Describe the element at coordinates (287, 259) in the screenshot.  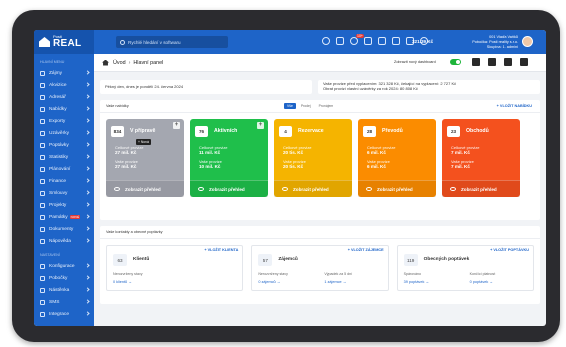
I see `contact-box-title: Zájemců` at that location.